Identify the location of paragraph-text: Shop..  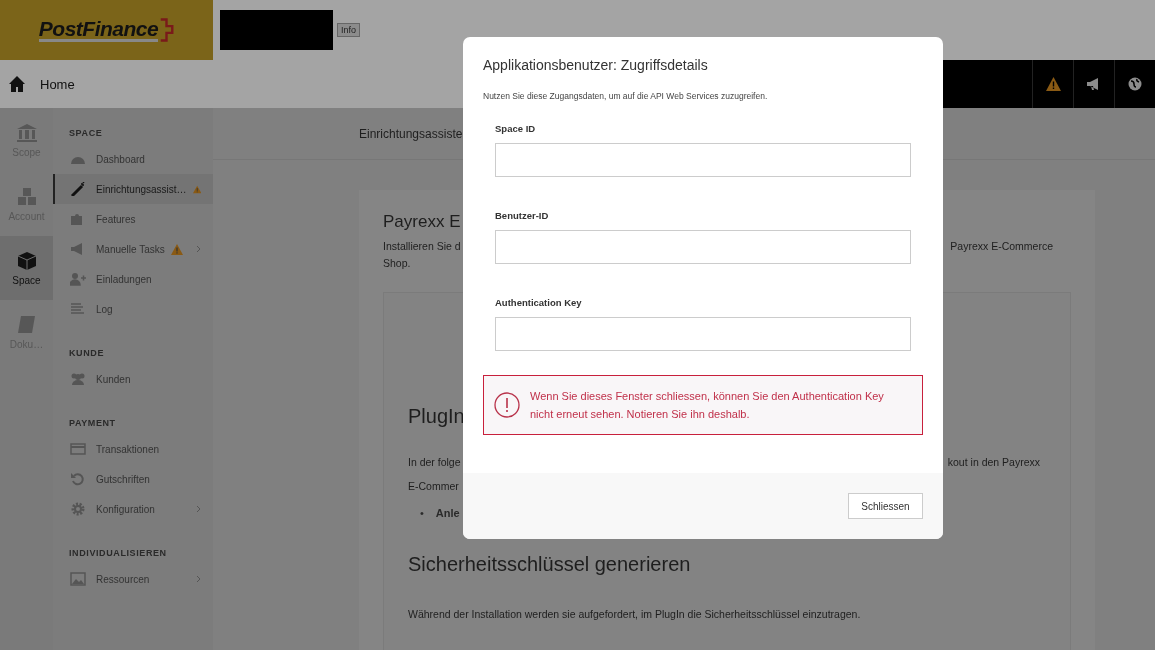
(397, 263).